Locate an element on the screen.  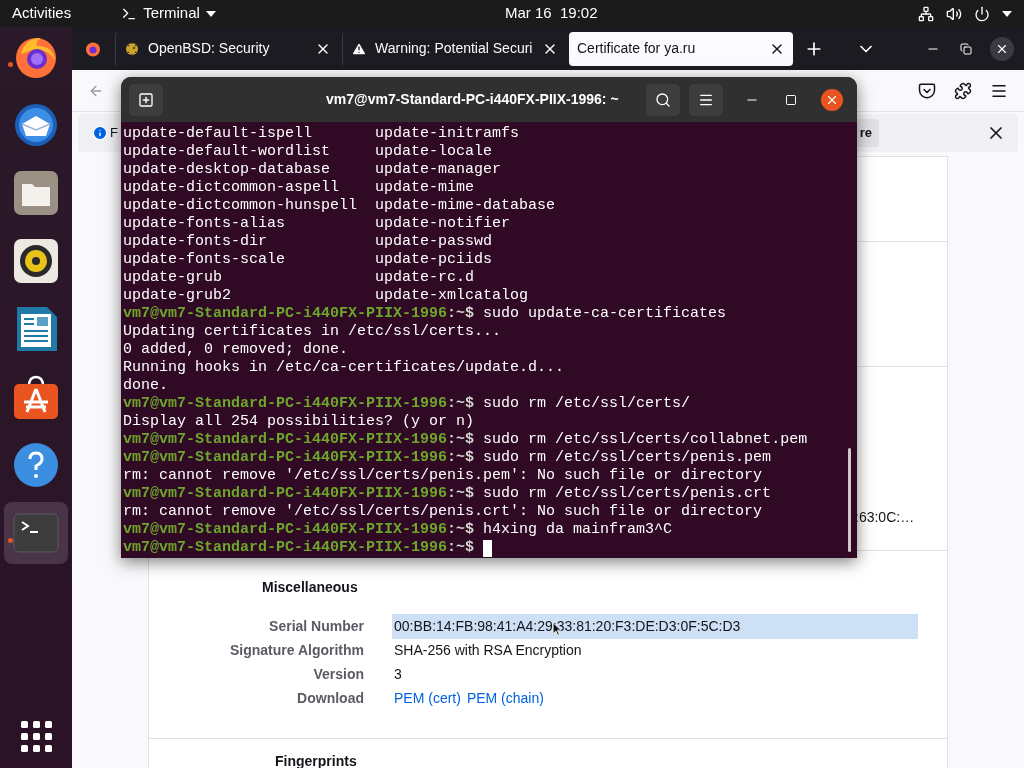
terminal-text: update-grub2 is located at coordinates (178, 296).